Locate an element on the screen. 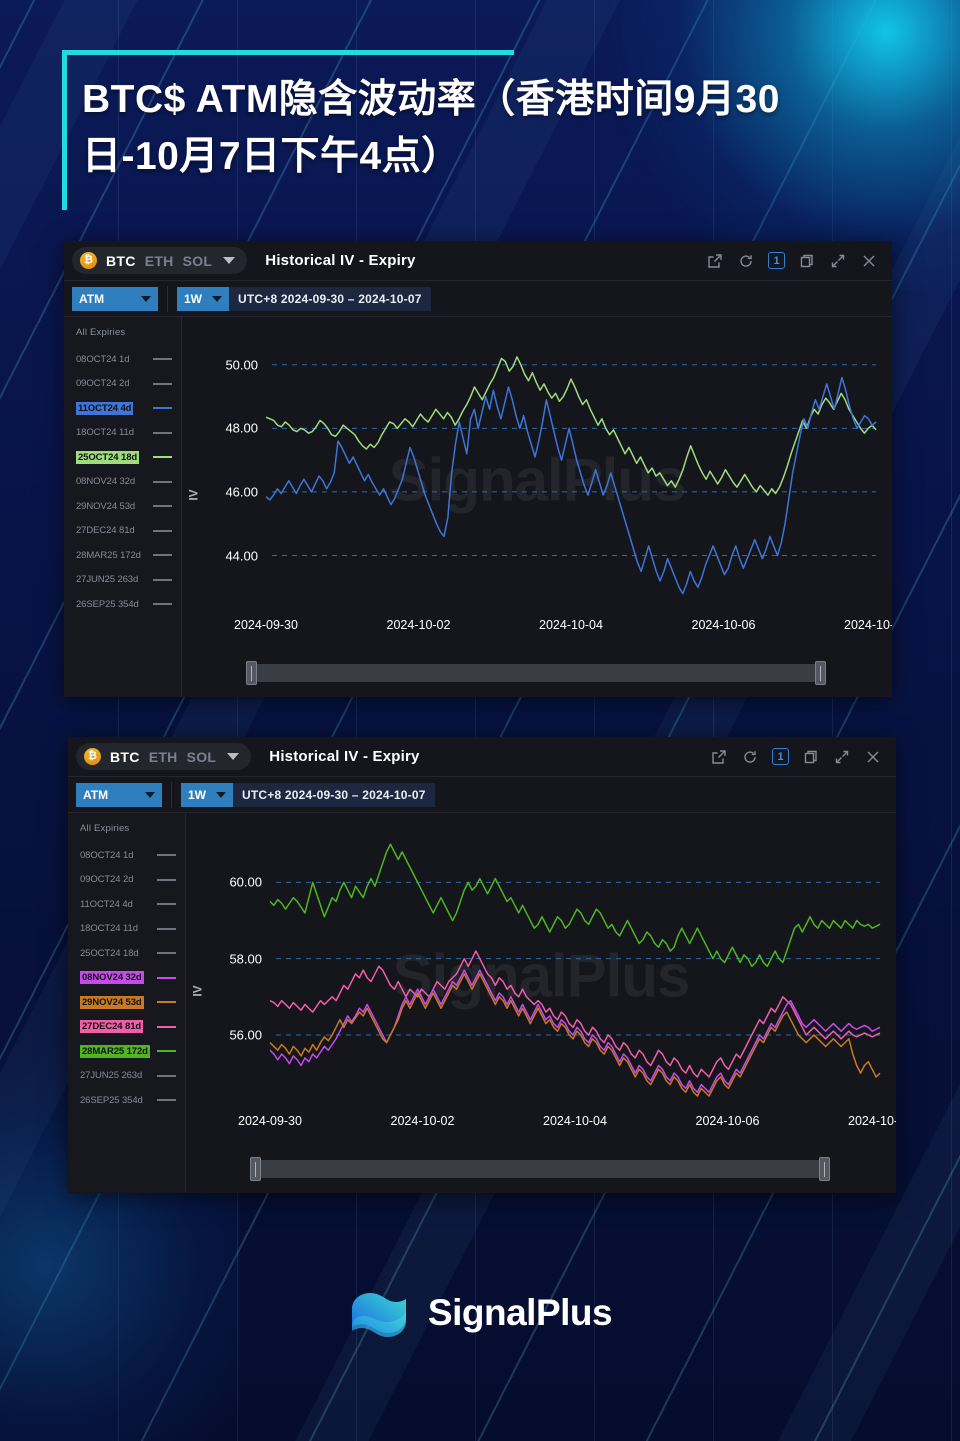  expiry-label: 27JUN25 263d is located at coordinates (111, 1076).